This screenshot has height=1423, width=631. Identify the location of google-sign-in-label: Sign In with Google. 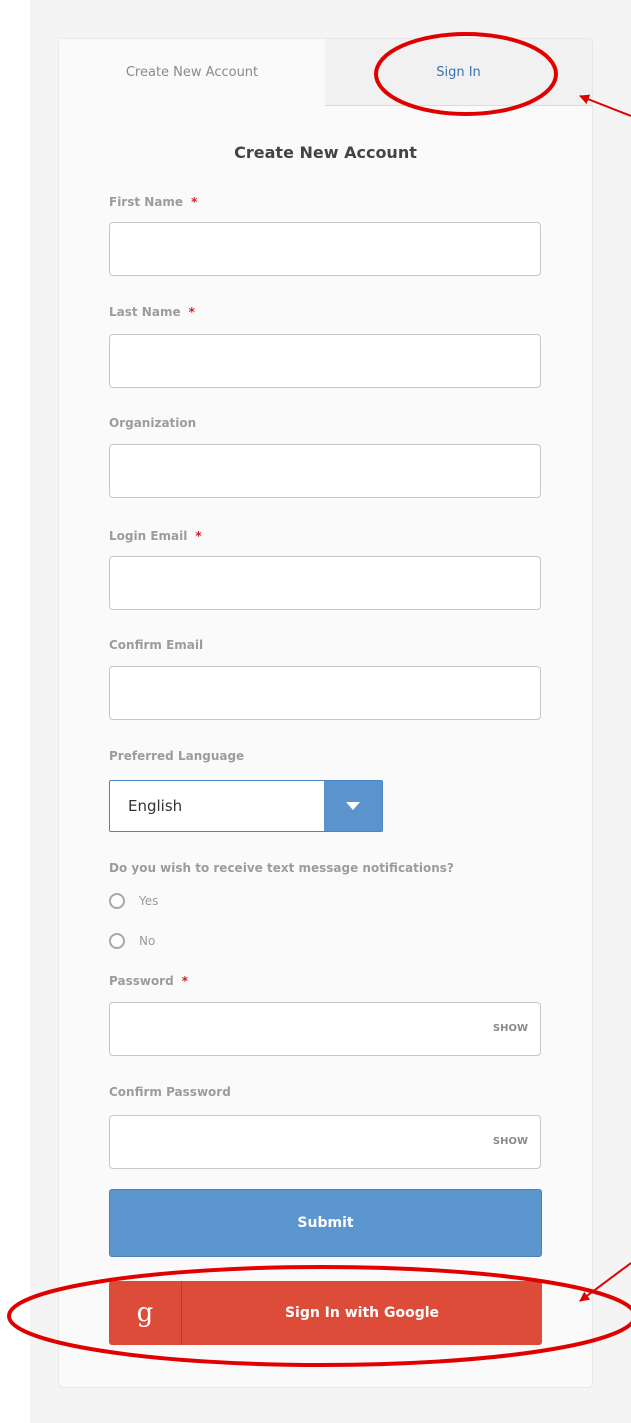
(362, 1313).